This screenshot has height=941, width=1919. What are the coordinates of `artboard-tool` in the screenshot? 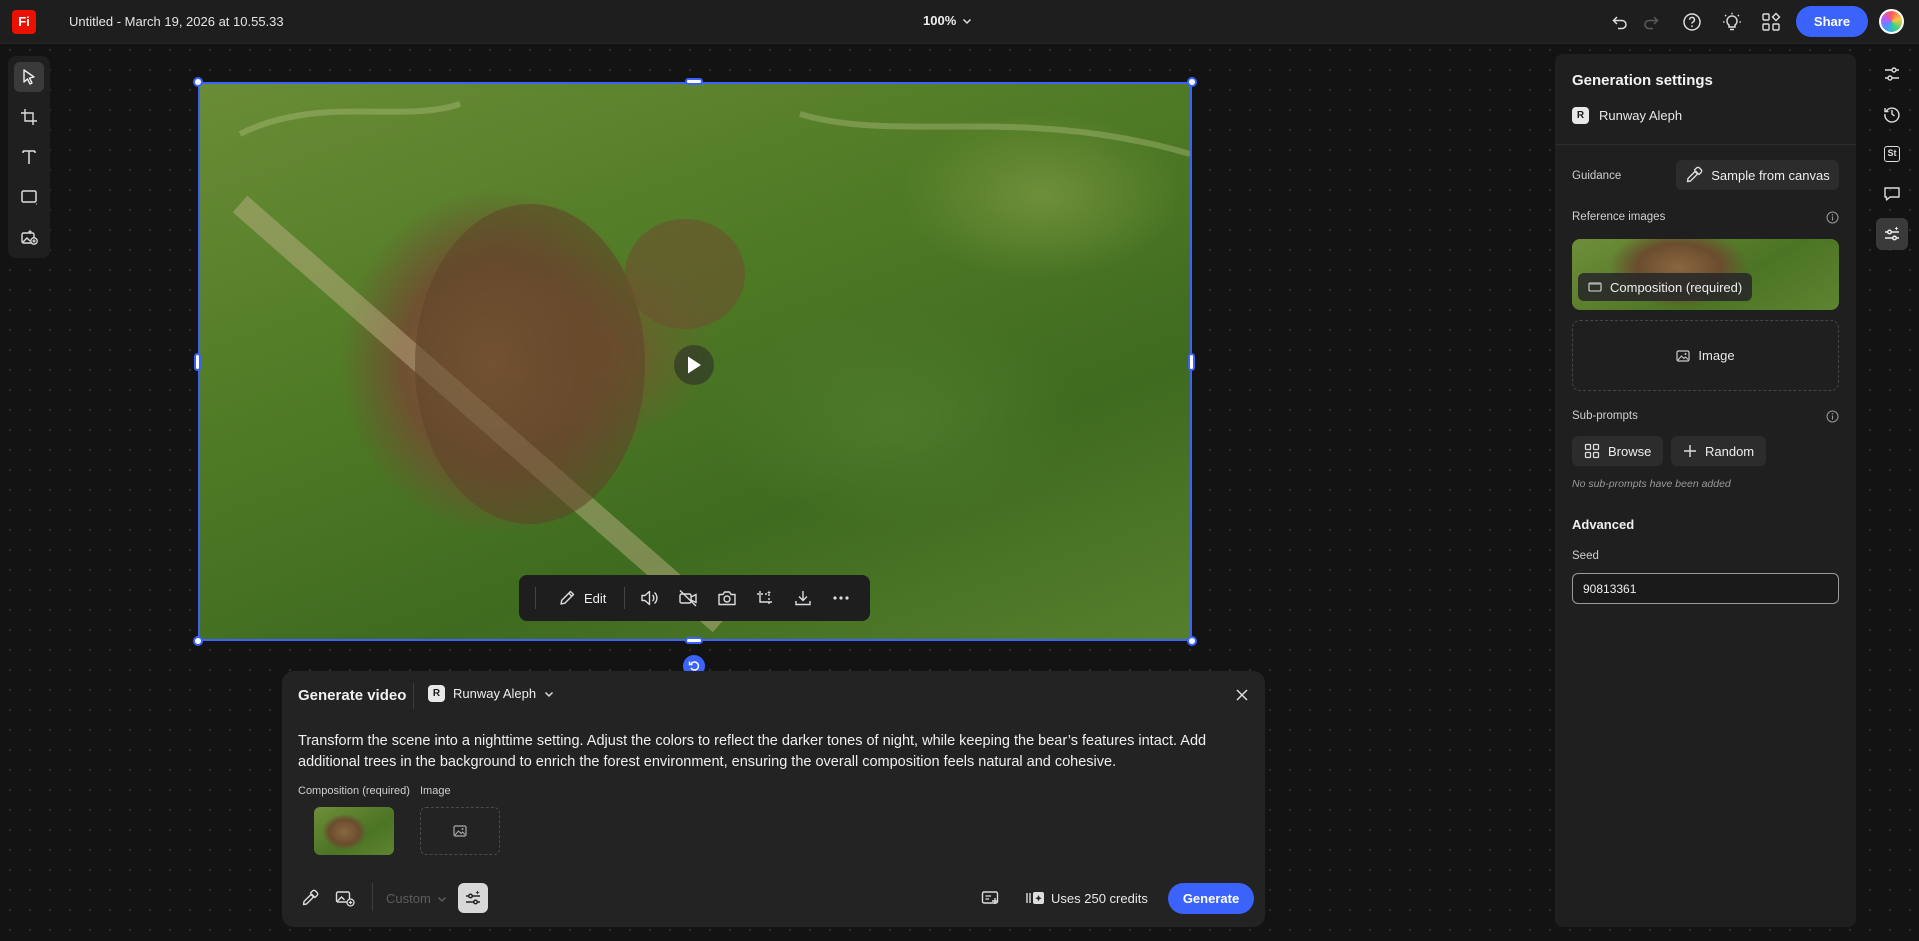 It's located at (29, 117).